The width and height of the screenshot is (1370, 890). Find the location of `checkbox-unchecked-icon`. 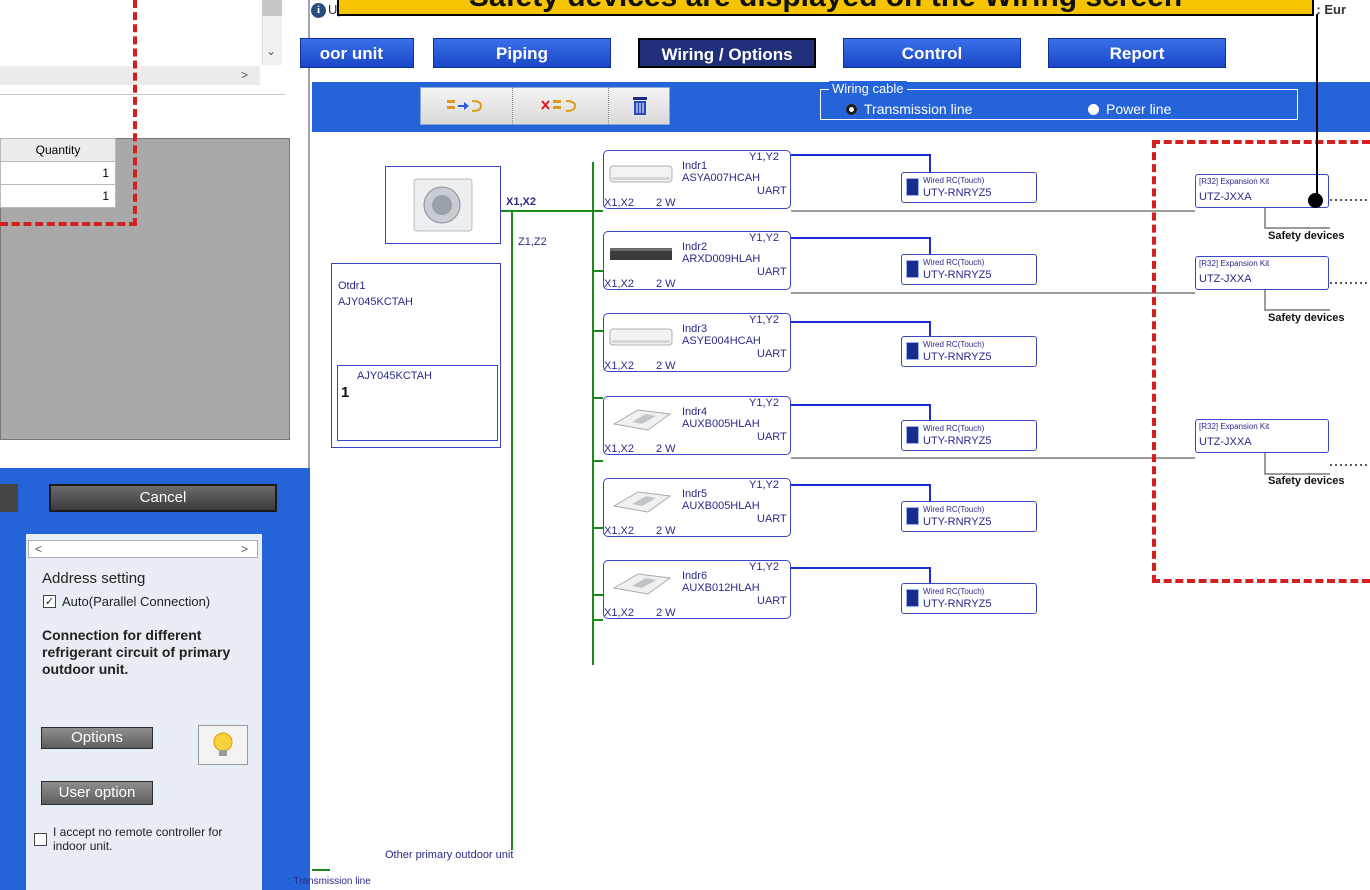

checkbox-unchecked-icon is located at coordinates (40, 839).